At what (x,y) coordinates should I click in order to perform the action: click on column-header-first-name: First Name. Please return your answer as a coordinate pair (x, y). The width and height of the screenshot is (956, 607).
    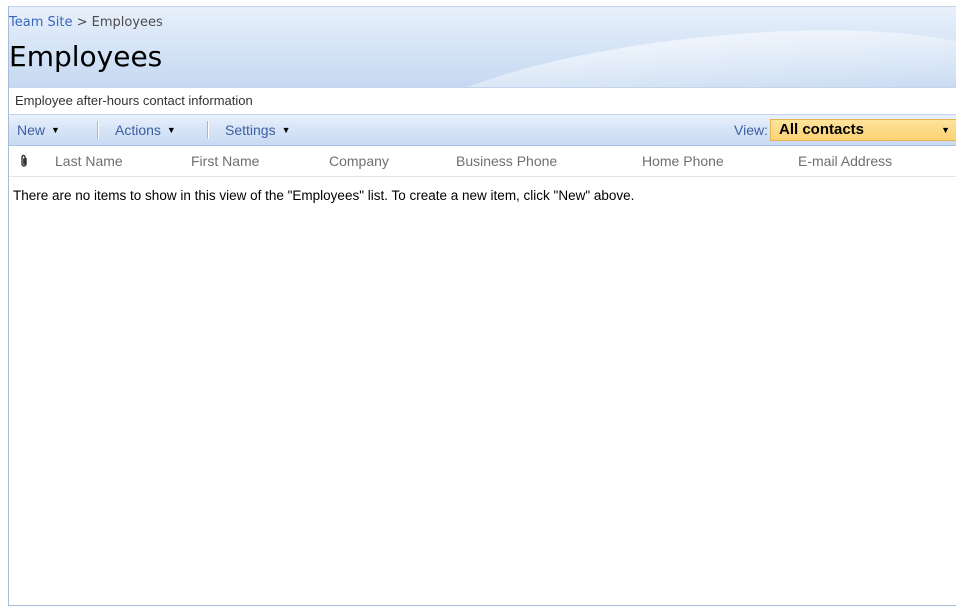
    Looking at the image, I should click on (225, 161).